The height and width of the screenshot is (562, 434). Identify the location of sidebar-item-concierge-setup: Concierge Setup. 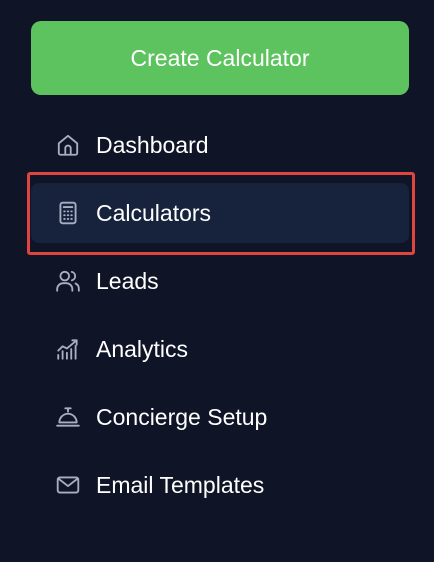
(220, 417).